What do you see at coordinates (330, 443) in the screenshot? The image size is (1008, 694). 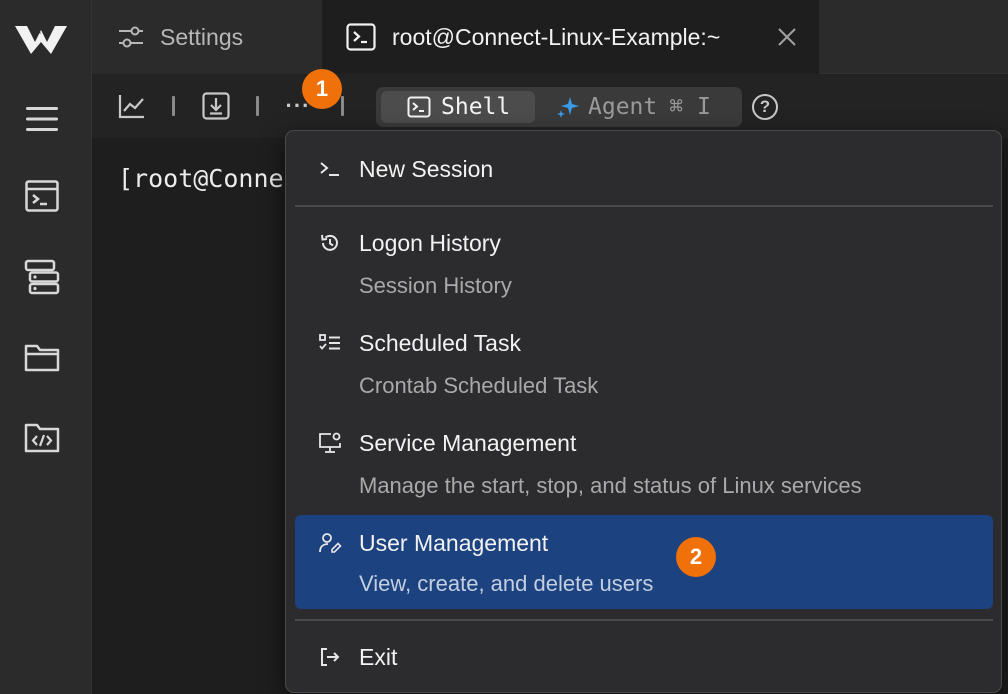 I see `monitor-gear-icon` at bounding box center [330, 443].